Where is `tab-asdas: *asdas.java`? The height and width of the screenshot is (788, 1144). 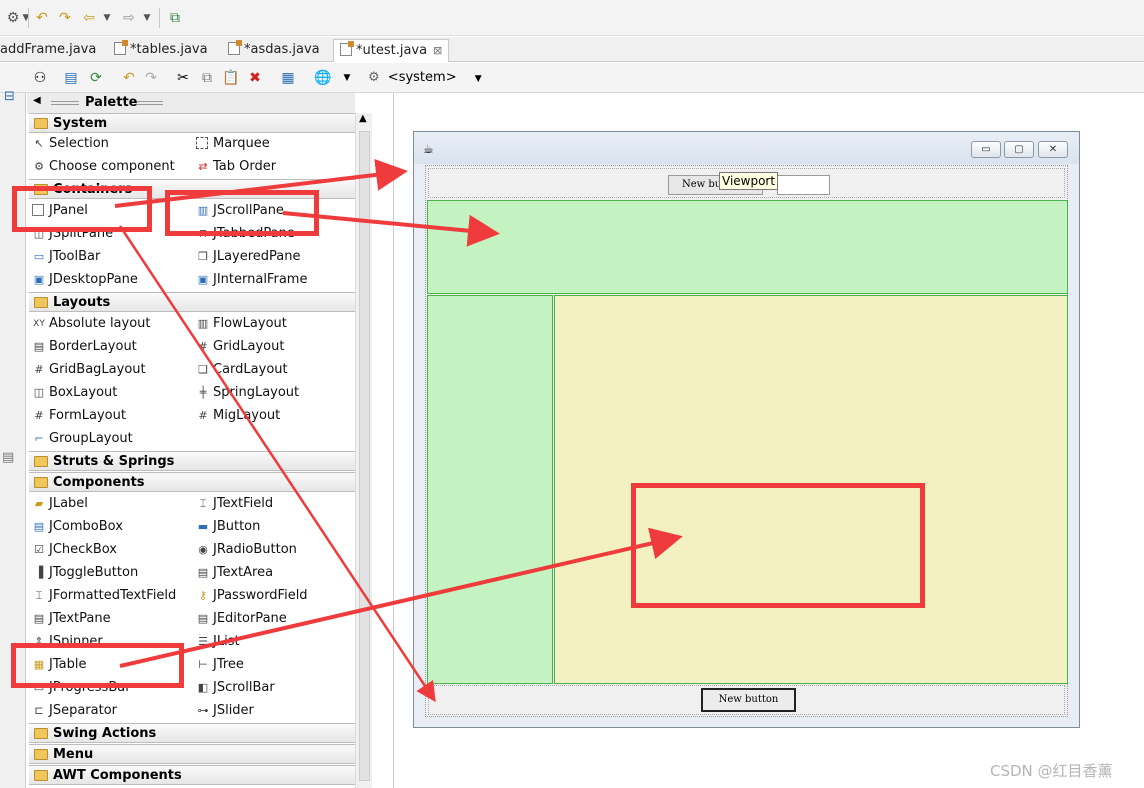
tab-asdas: *asdas.java is located at coordinates (274, 50).